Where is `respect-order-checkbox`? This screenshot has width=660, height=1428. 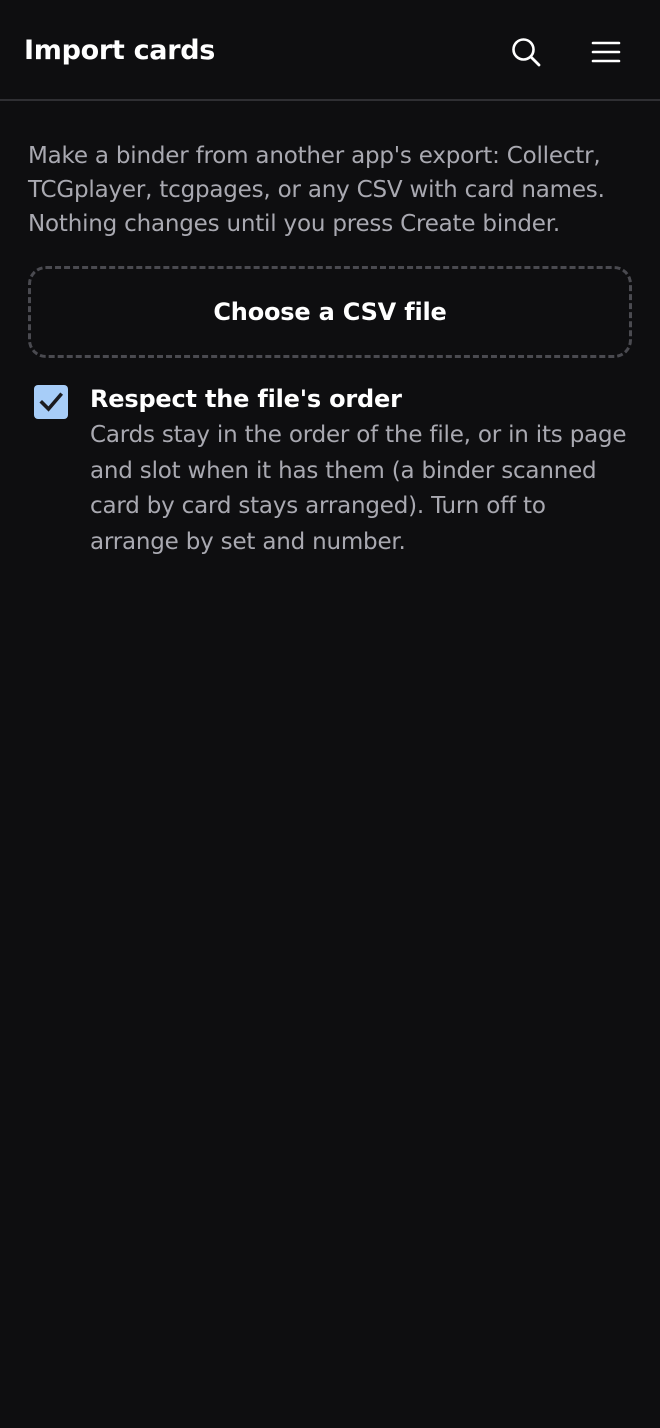
respect-order-checkbox is located at coordinates (51, 402).